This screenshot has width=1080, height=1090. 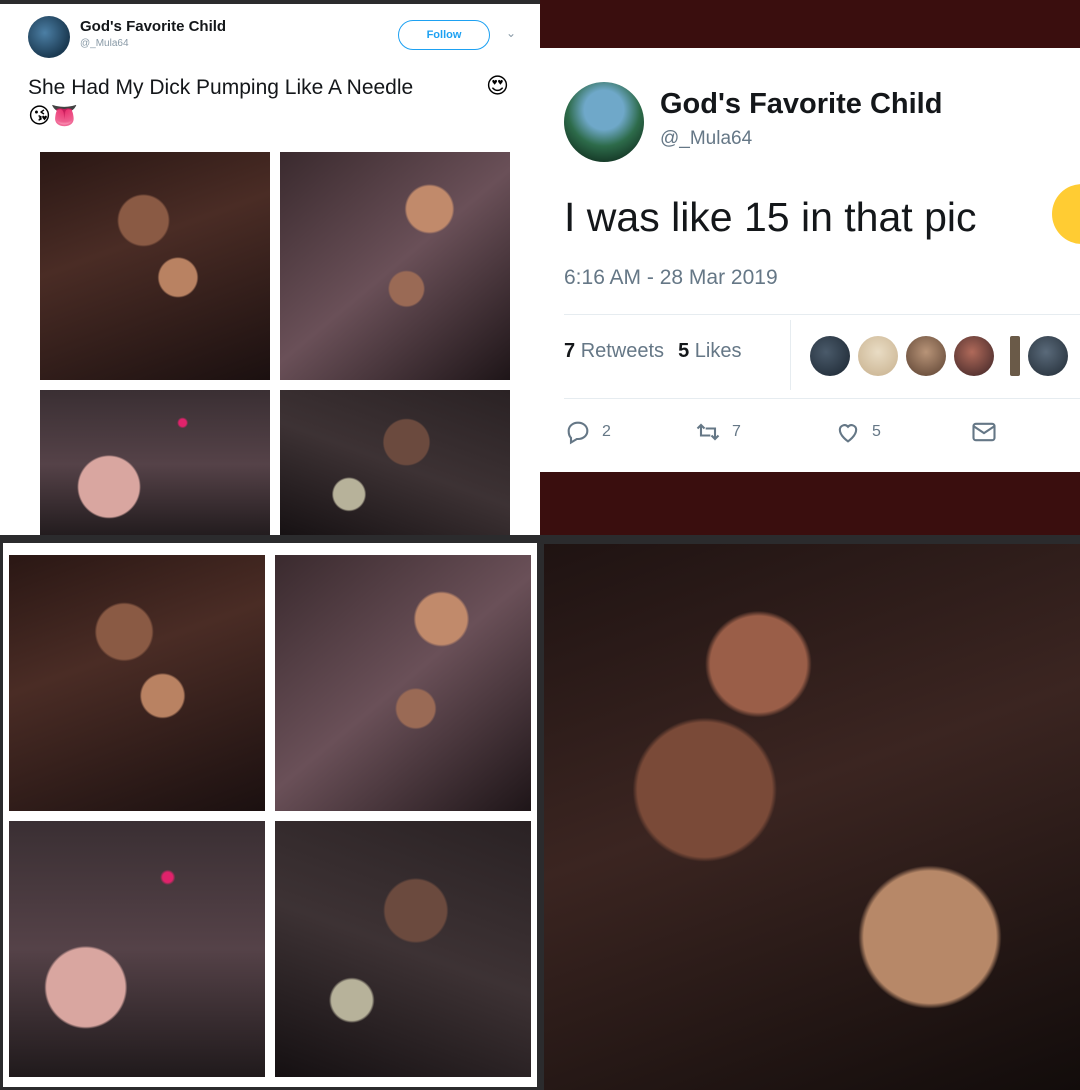 I want to click on engagement-stats: 7 Retweets 5 Likes, so click(x=652, y=351).